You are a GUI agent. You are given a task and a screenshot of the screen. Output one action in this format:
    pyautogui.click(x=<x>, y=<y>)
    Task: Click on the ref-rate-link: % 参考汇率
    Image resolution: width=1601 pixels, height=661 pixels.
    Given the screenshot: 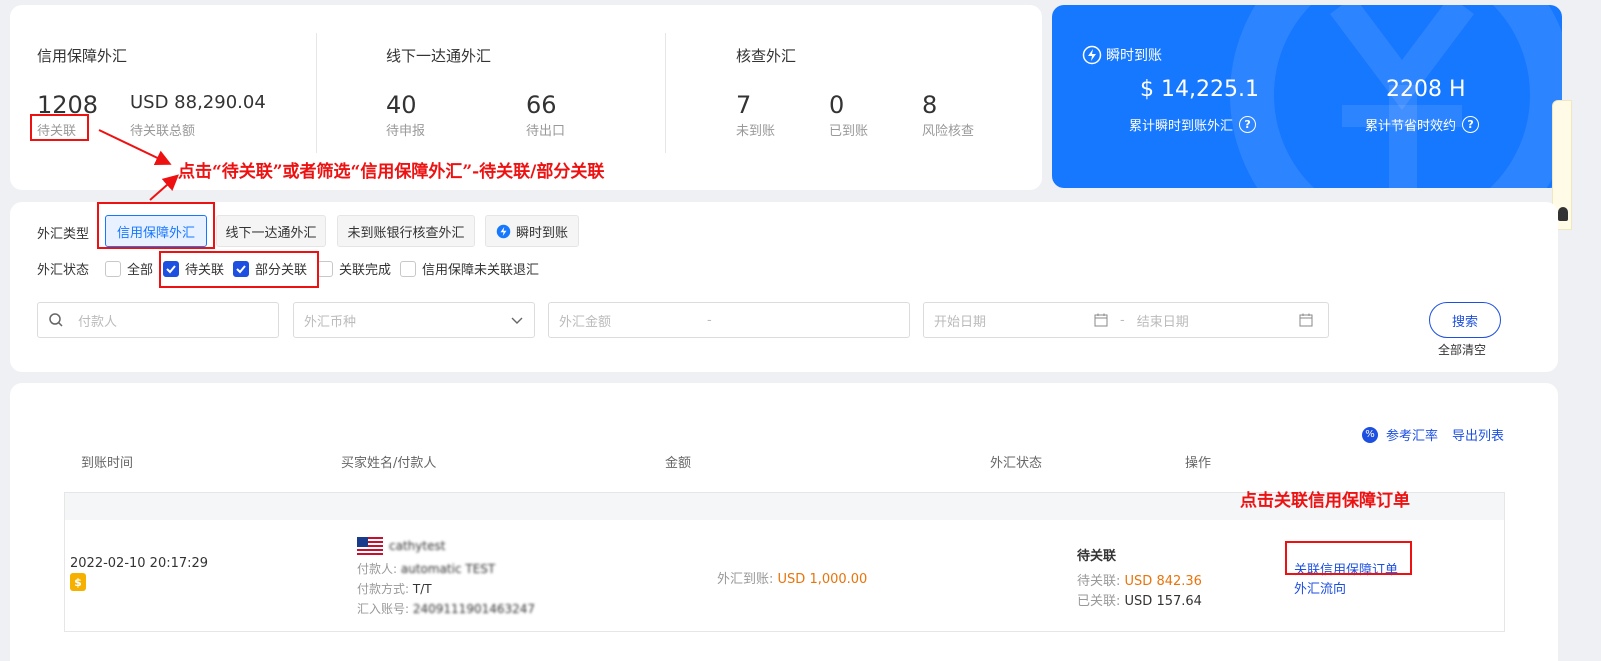 What is the action you would take?
    pyautogui.click(x=1400, y=434)
    